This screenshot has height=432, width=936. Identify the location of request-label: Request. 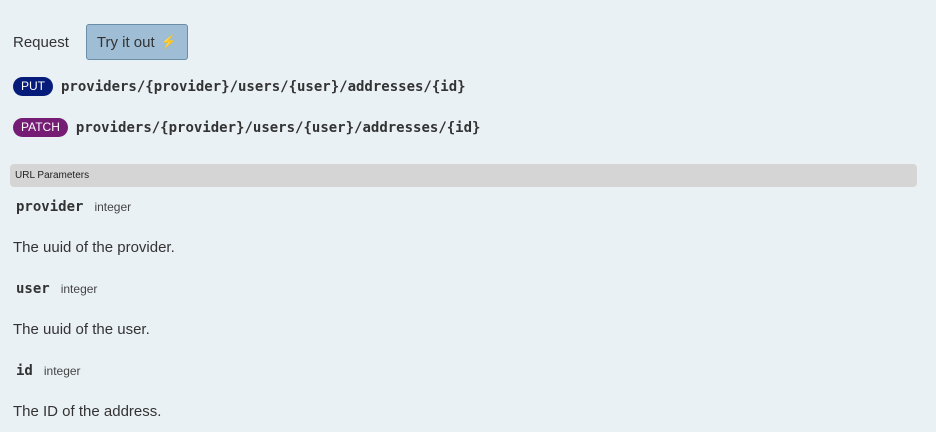
(41, 42).